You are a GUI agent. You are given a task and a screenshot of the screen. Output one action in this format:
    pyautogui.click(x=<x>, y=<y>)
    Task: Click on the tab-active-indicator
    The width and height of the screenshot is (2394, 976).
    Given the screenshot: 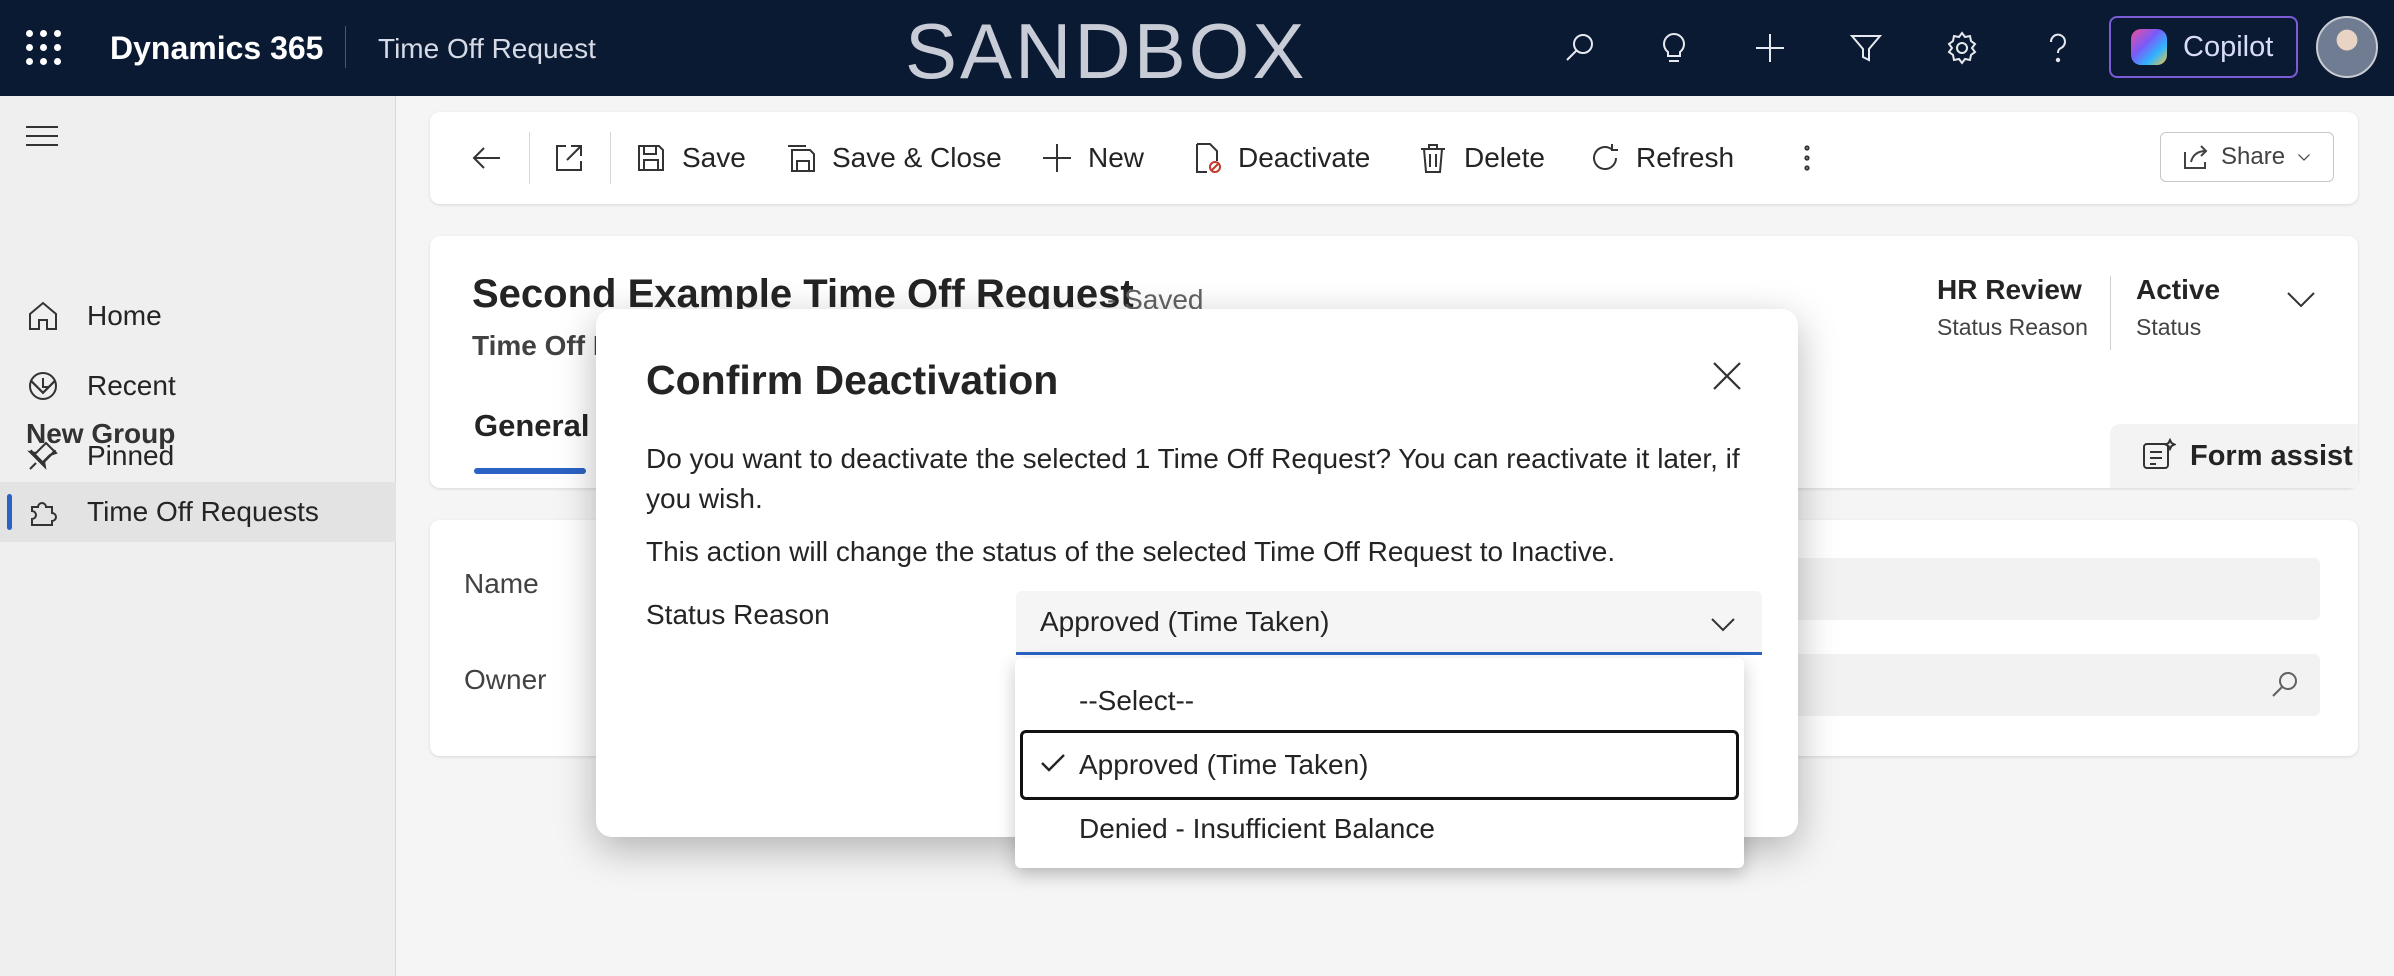 What is the action you would take?
    pyautogui.click(x=530, y=471)
    